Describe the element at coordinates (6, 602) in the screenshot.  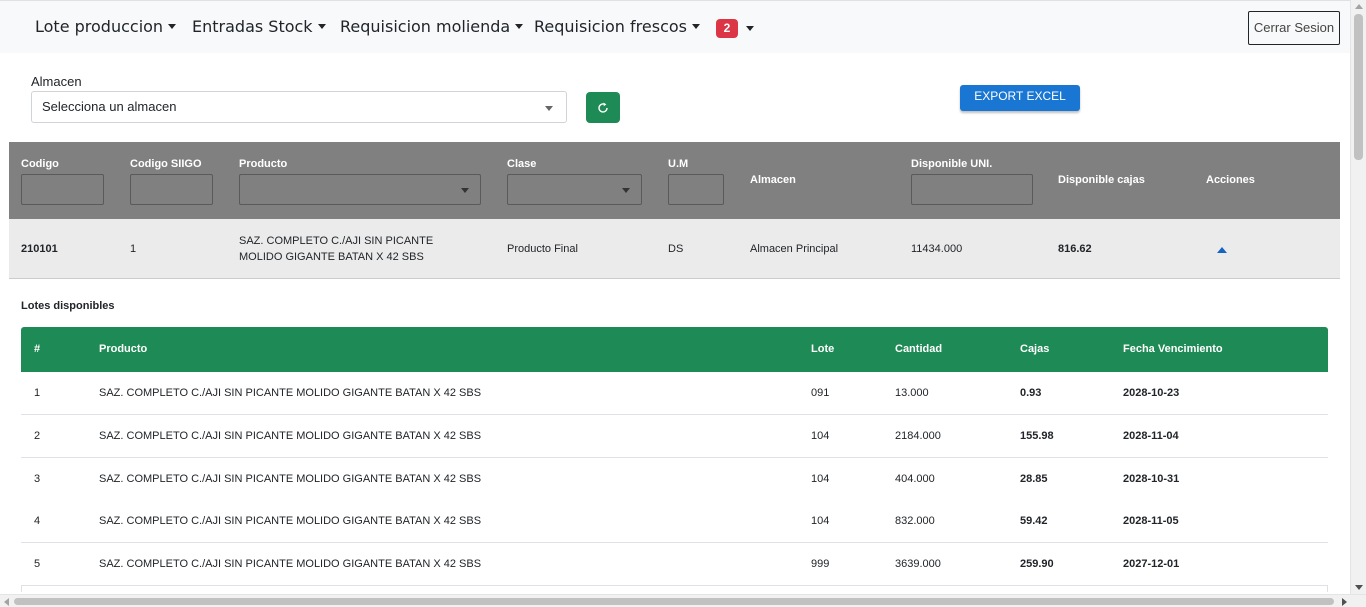
I see `scroll-left-arrow-icon` at that location.